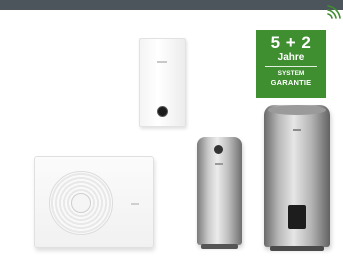 This screenshot has height=261, width=343. I want to click on wall-unit-control-dial, so click(162, 111).